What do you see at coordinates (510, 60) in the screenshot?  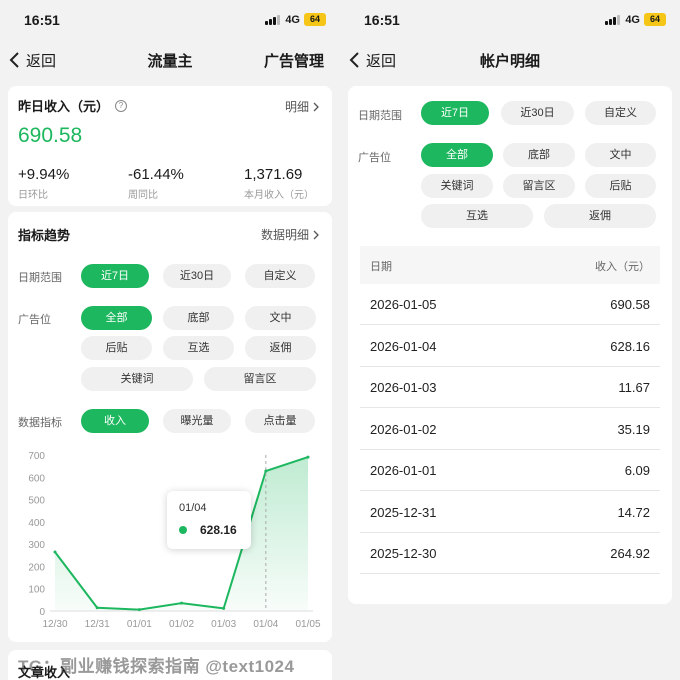 I see `nav-bar: 返回 帐户明细` at bounding box center [510, 60].